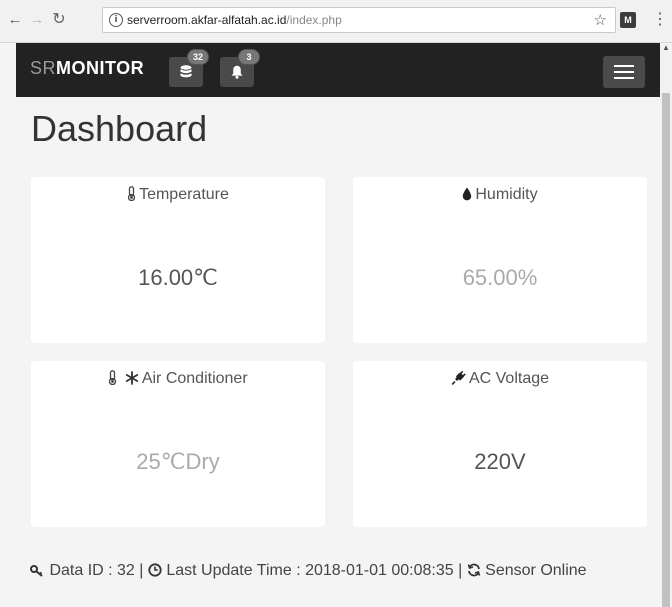 The height and width of the screenshot is (607, 672). What do you see at coordinates (178, 444) in the screenshot?
I see `air-conditioner-card: Air Conditioner 25℃Dry` at bounding box center [178, 444].